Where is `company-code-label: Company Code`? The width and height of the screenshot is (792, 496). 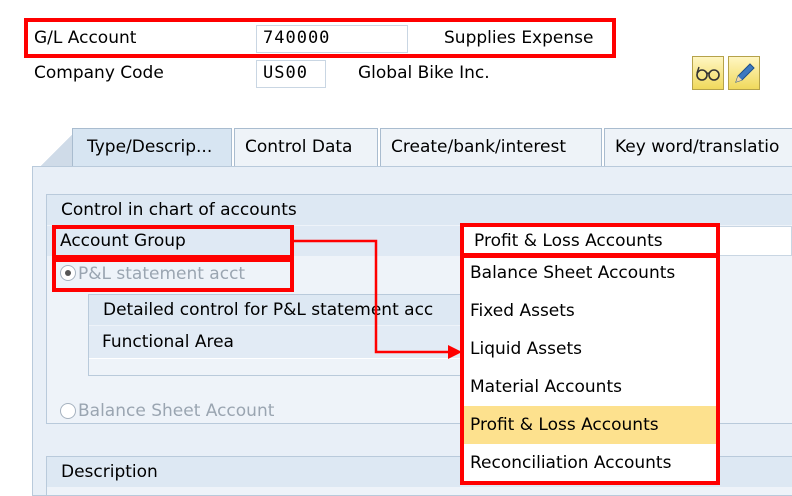 company-code-label: Company Code is located at coordinates (99, 73).